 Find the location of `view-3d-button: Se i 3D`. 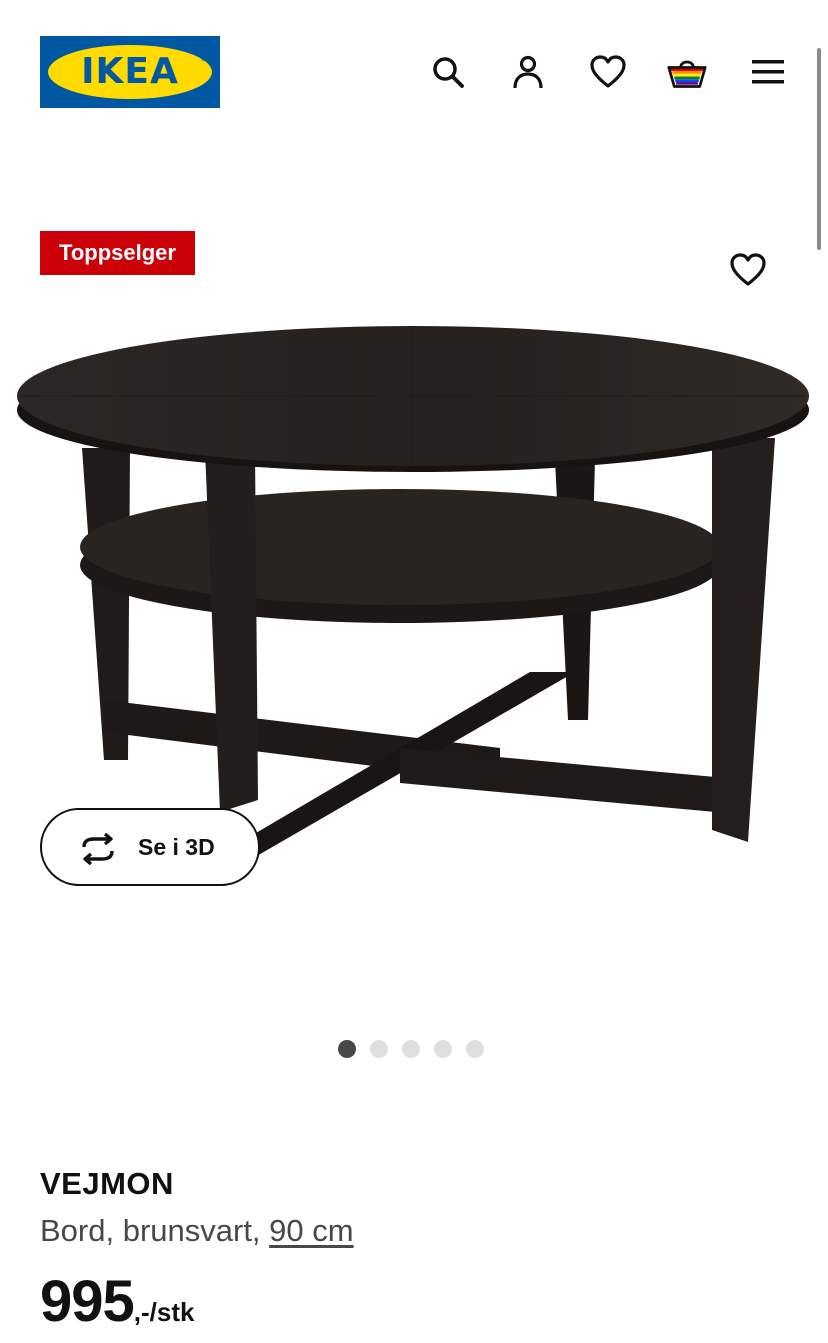

view-3d-button: Se i 3D is located at coordinates (150, 847).